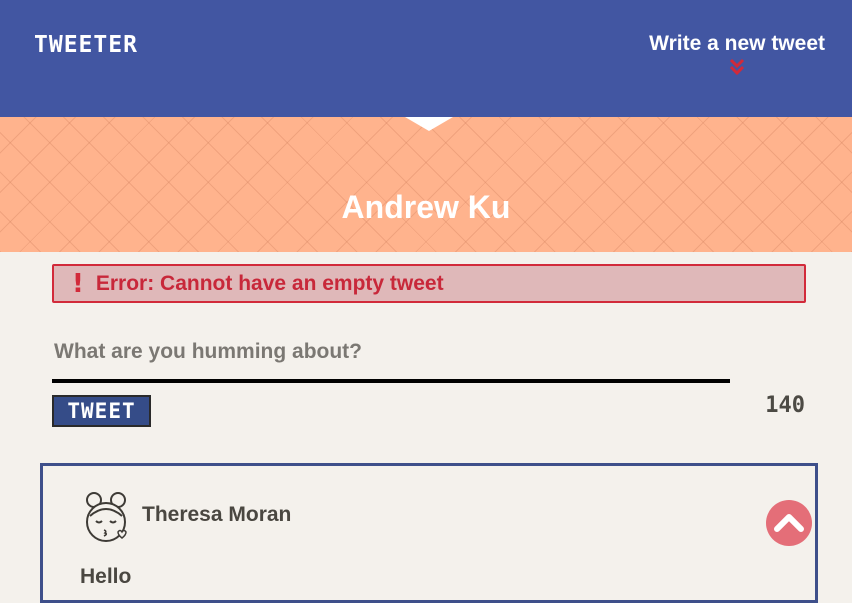 The width and height of the screenshot is (852, 603). I want to click on chevron-up-icon, so click(789, 523).